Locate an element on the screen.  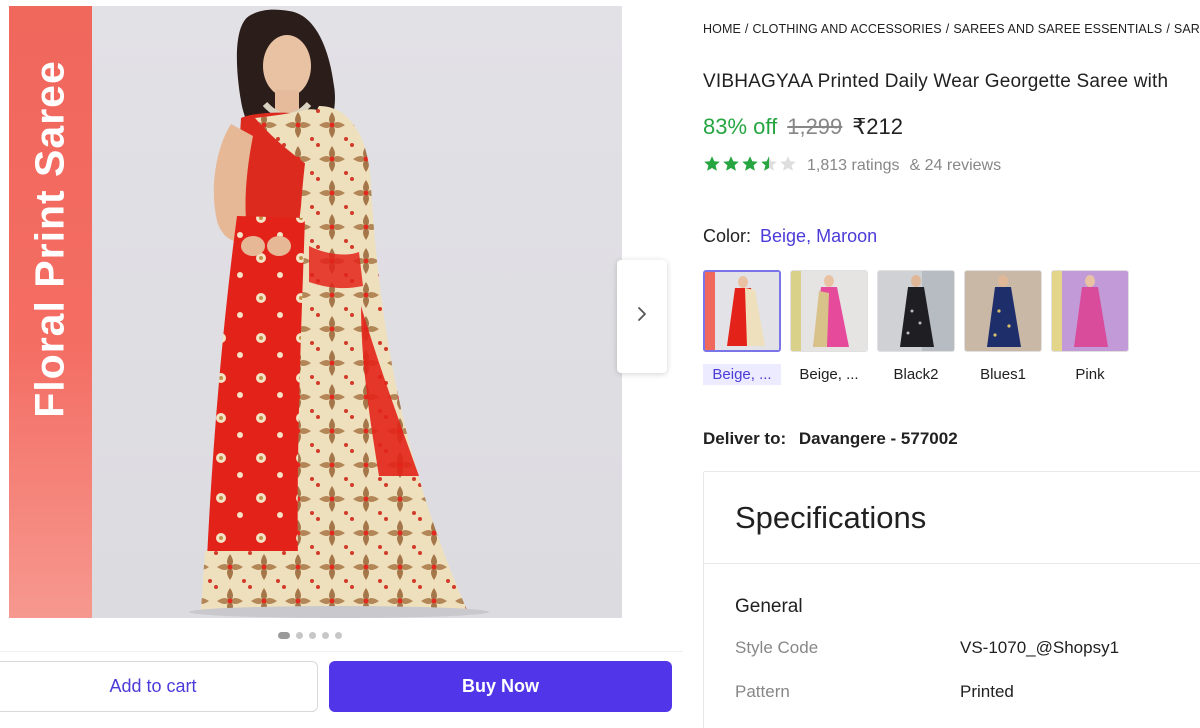
color-swatches: Beige, ... Beige, ... Black2 Blues1 Pink is located at coordinates (916, 327).